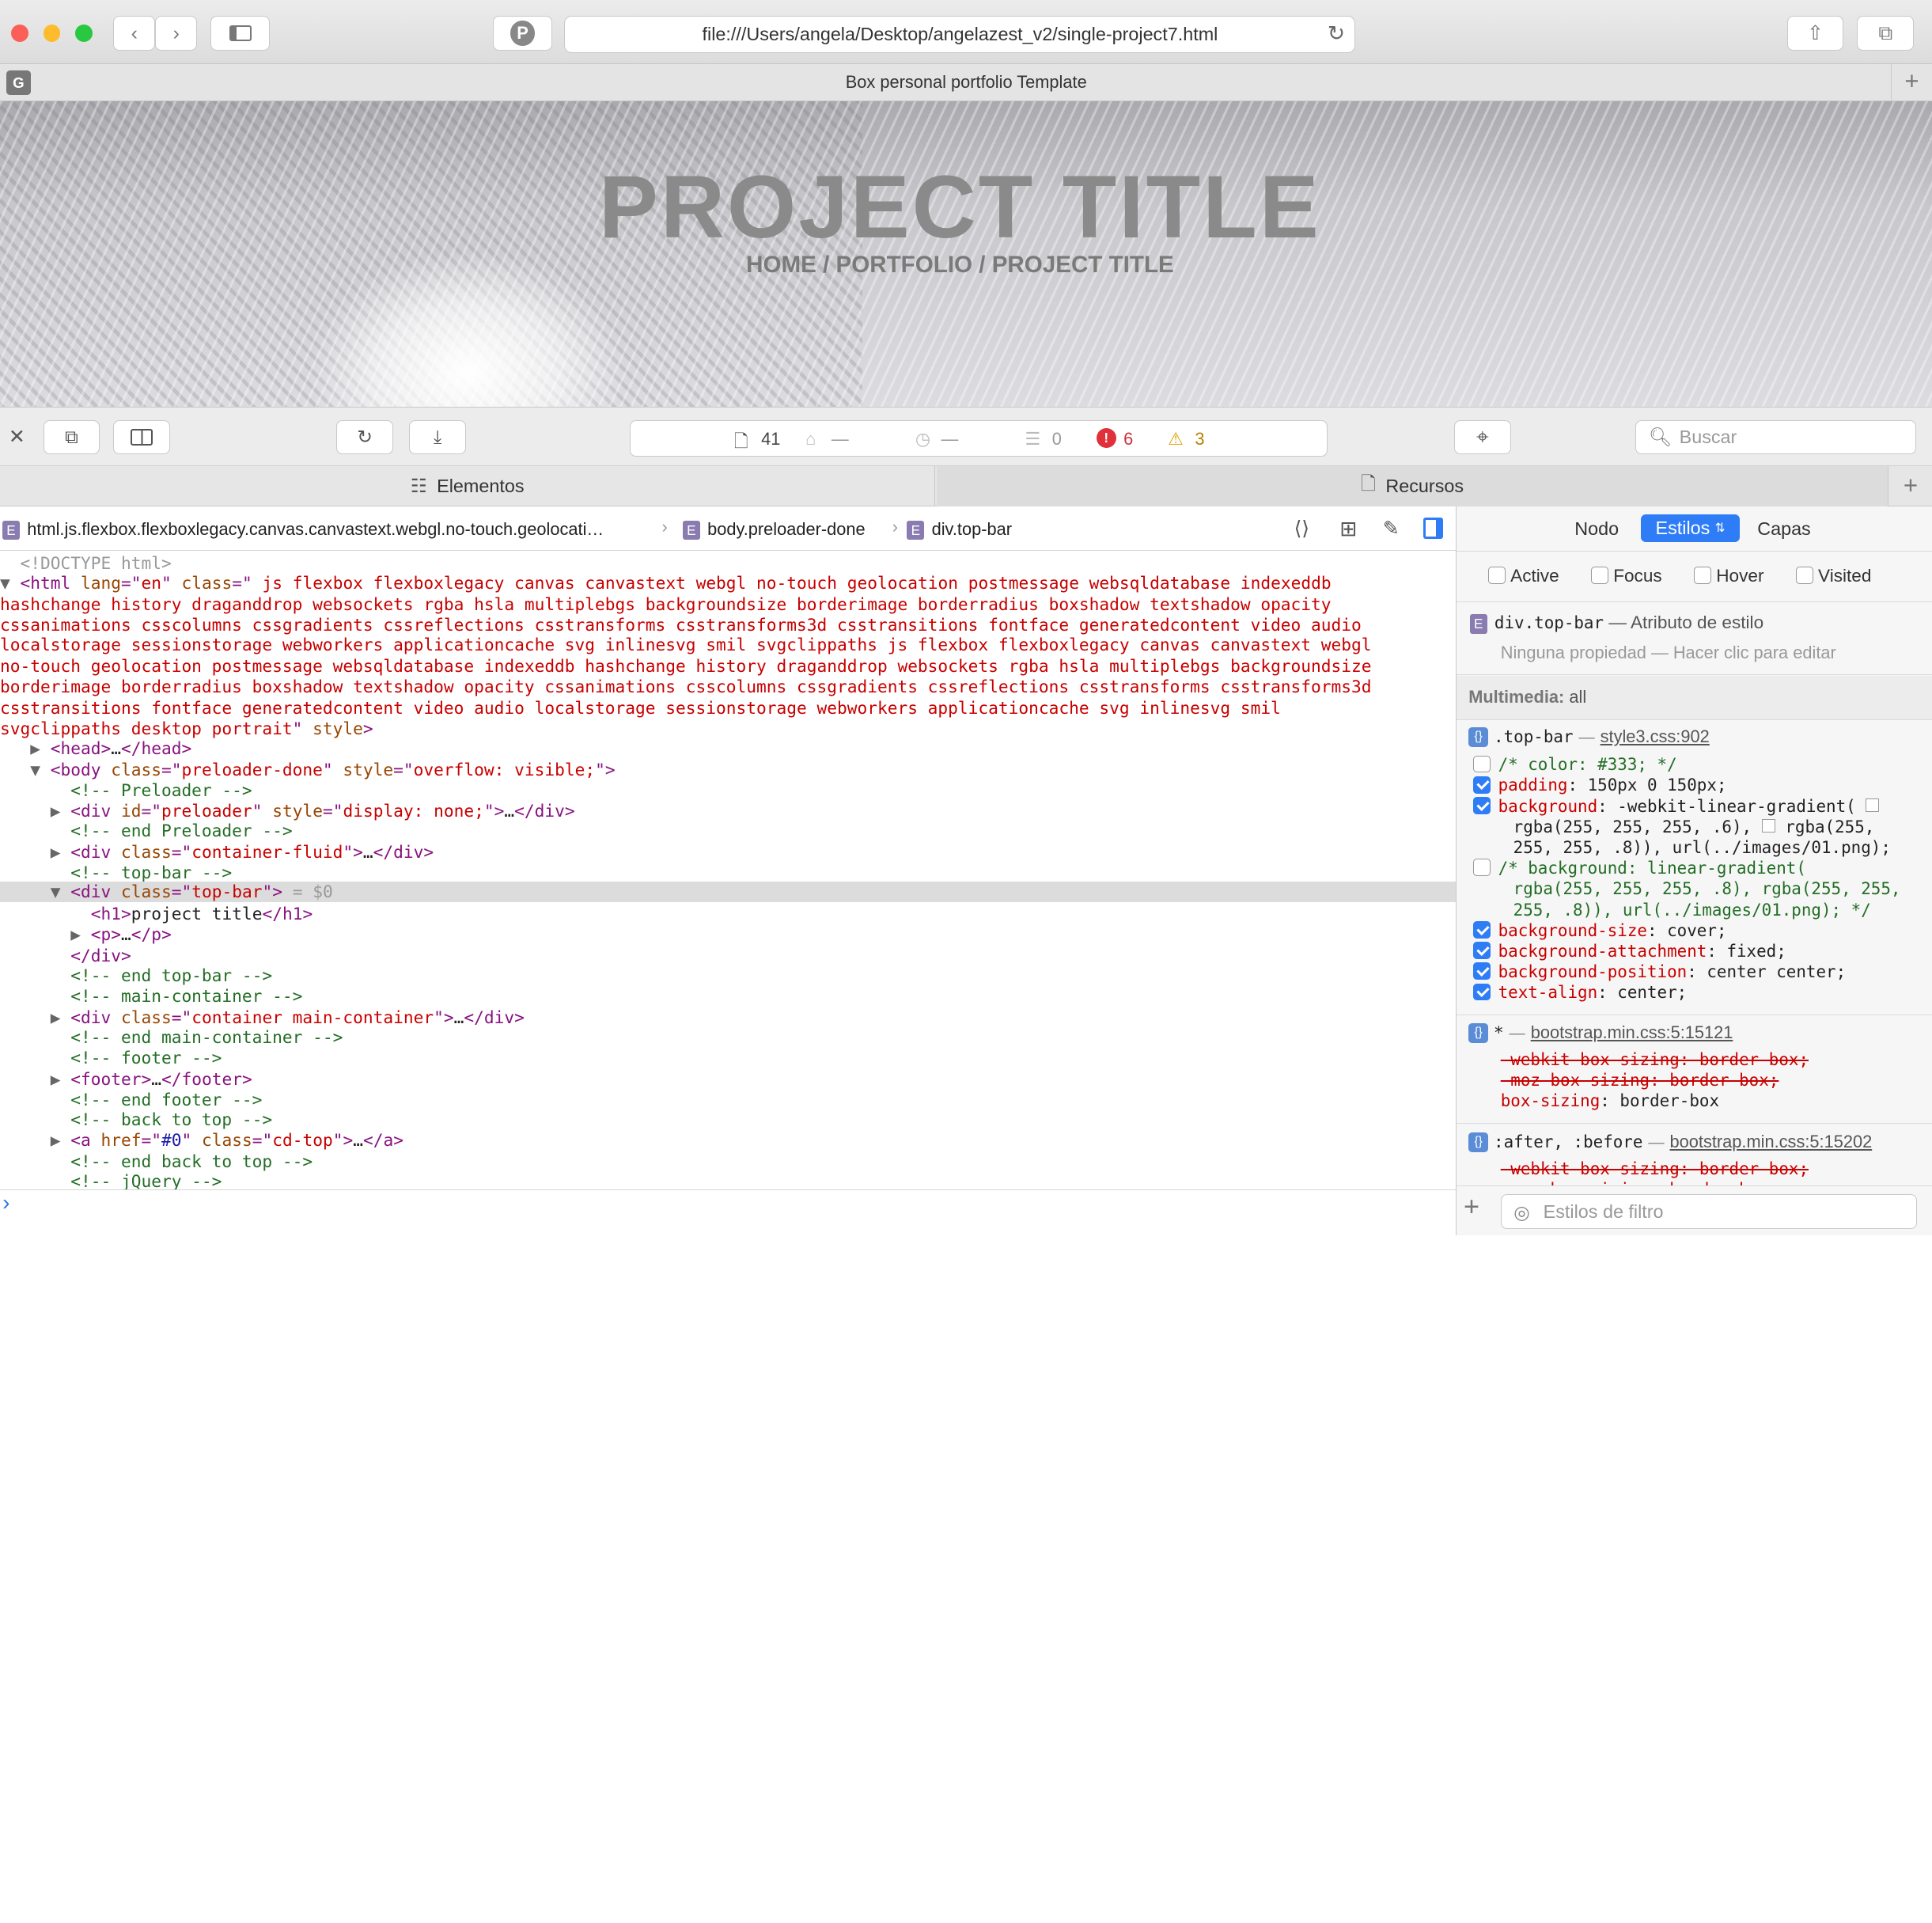  I want to click on tab-elements: ☷ Elementos, so click(468, 486).